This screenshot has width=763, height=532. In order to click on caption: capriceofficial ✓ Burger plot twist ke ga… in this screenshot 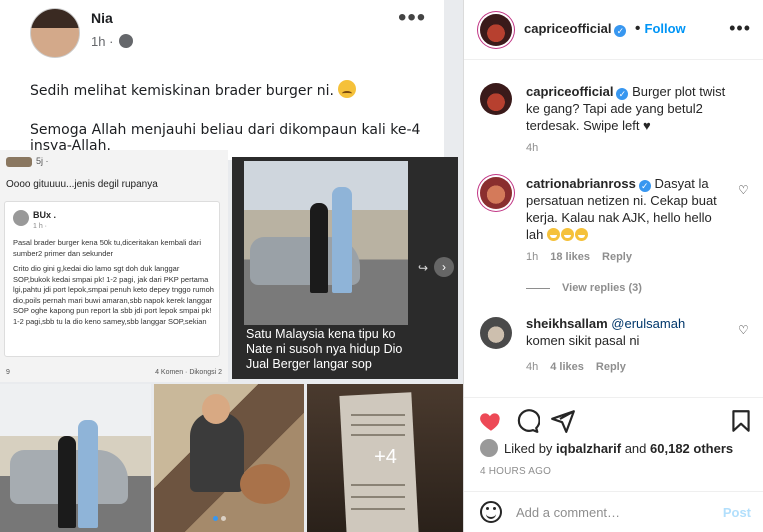, I will do `click(615, 123)`.